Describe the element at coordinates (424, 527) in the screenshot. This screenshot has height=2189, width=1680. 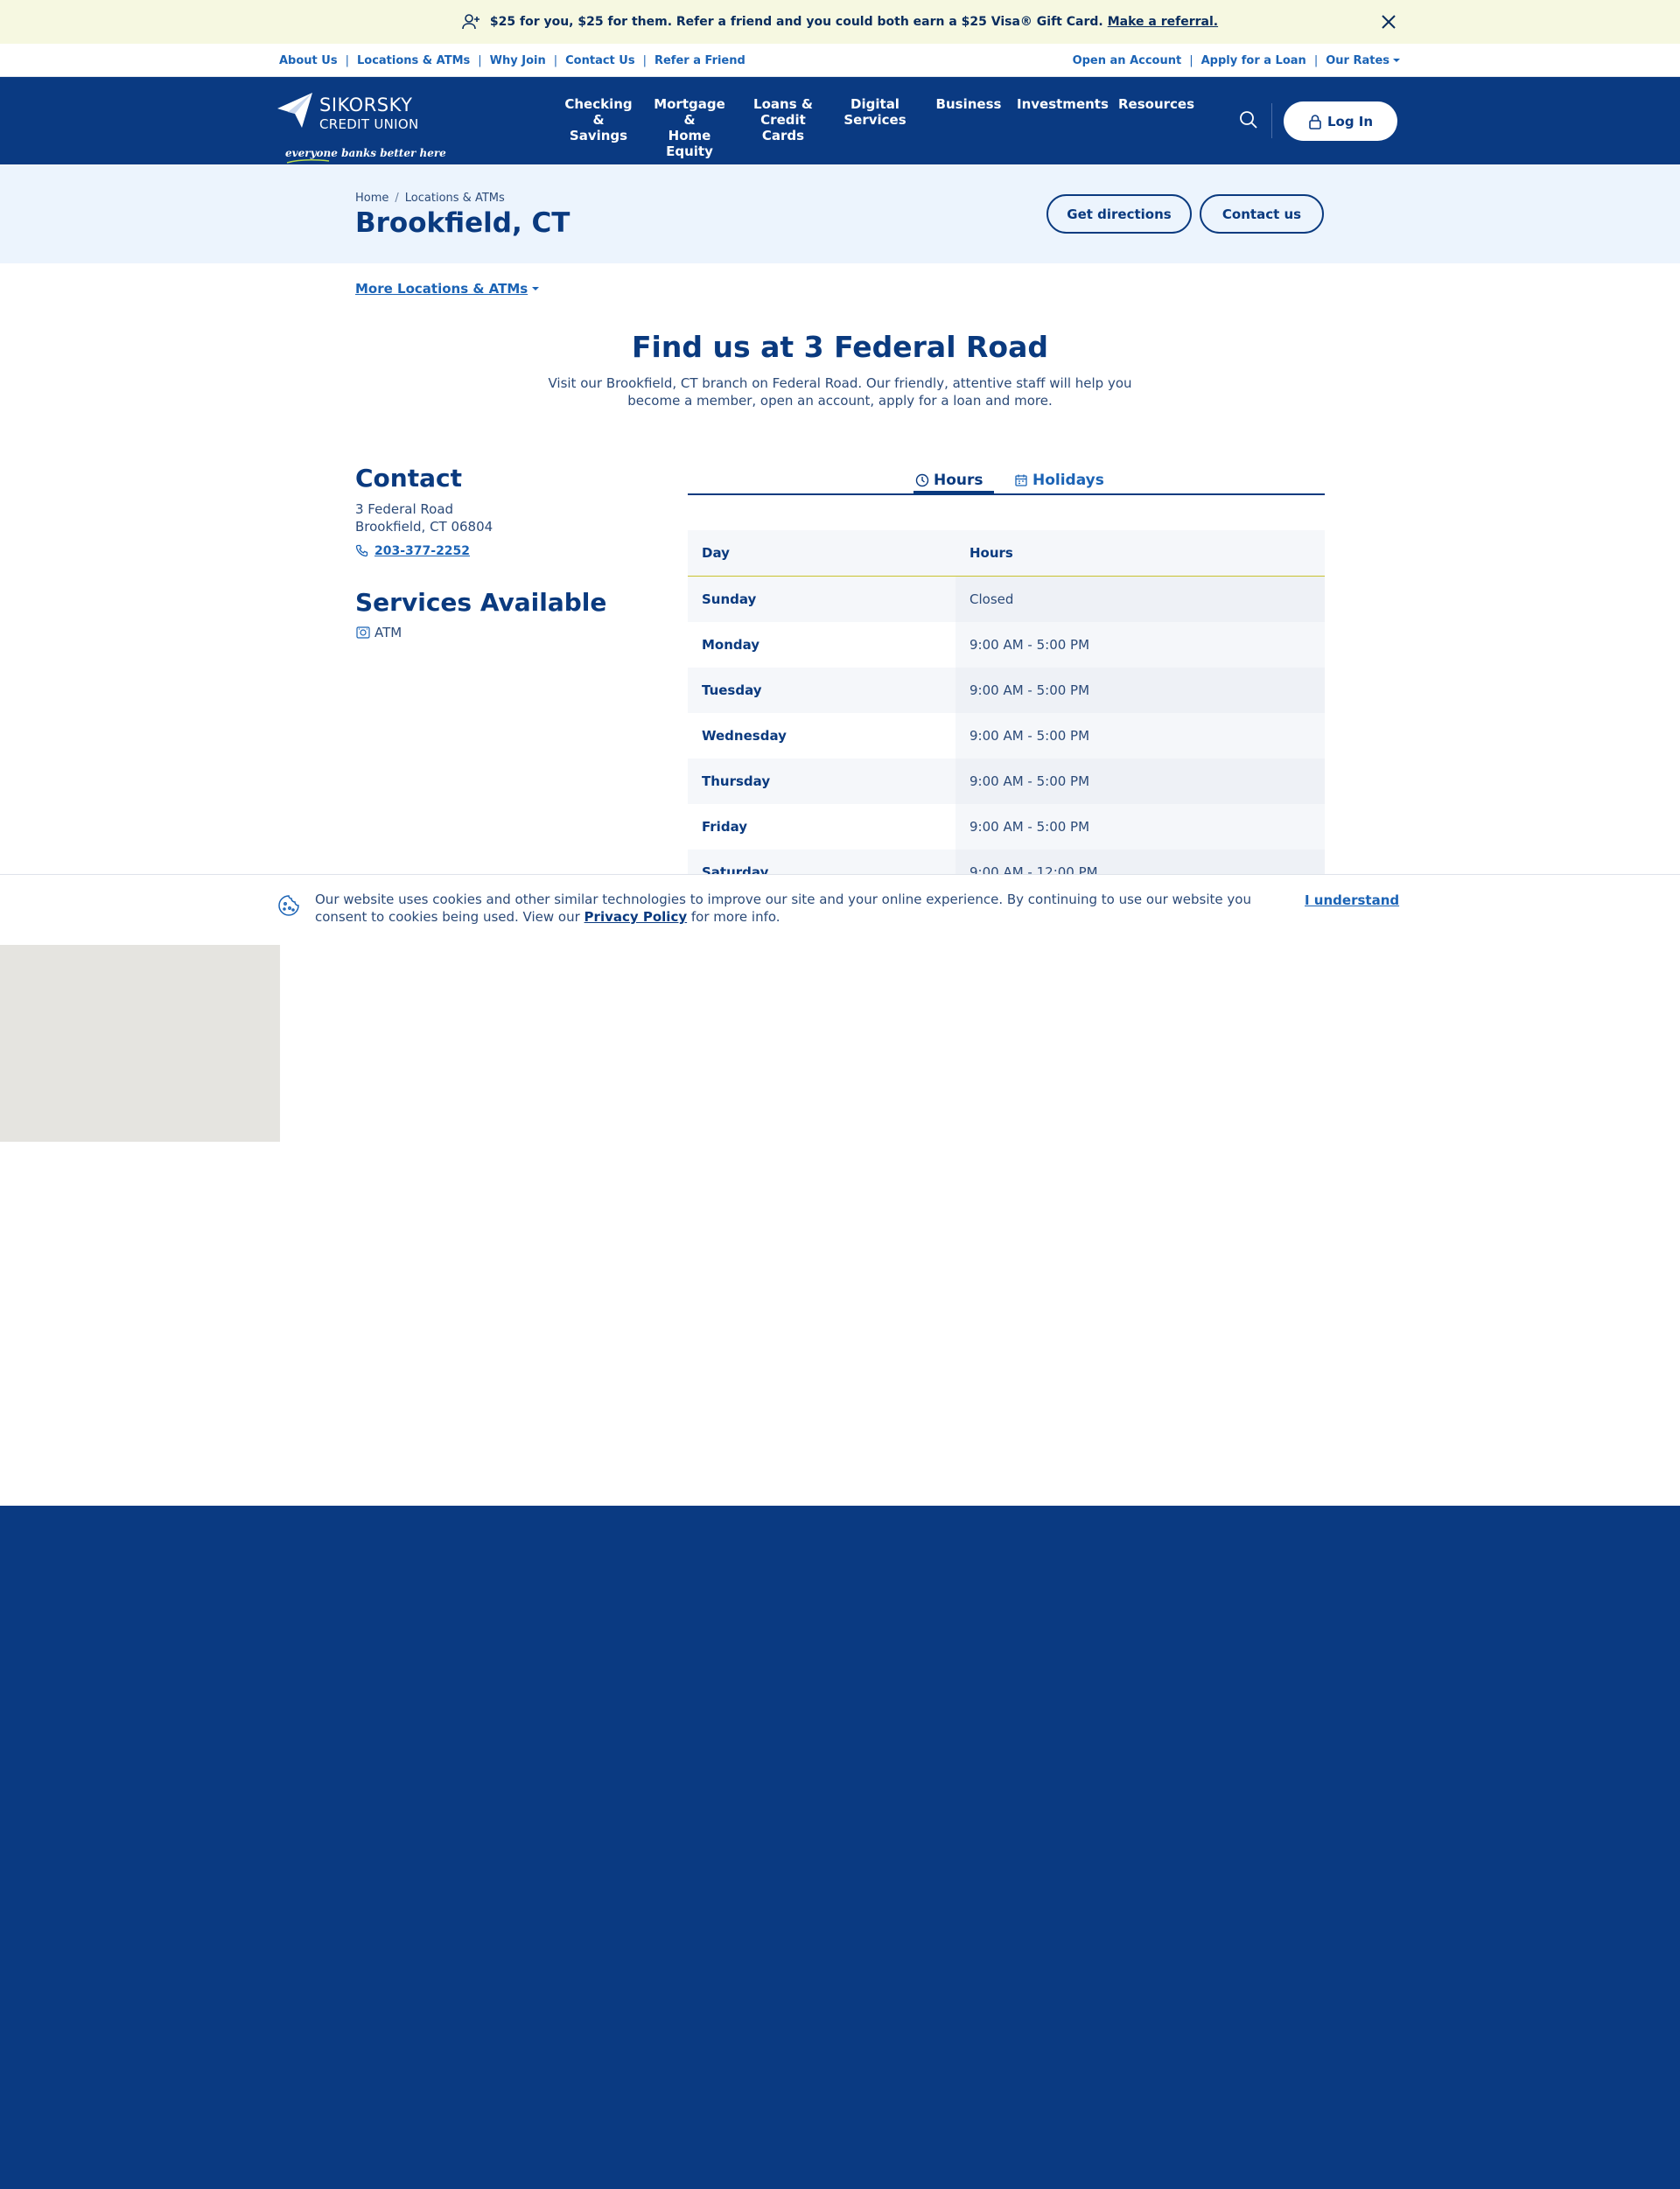
I see `address-line-2: Brookfield, CT 06804` at that location.